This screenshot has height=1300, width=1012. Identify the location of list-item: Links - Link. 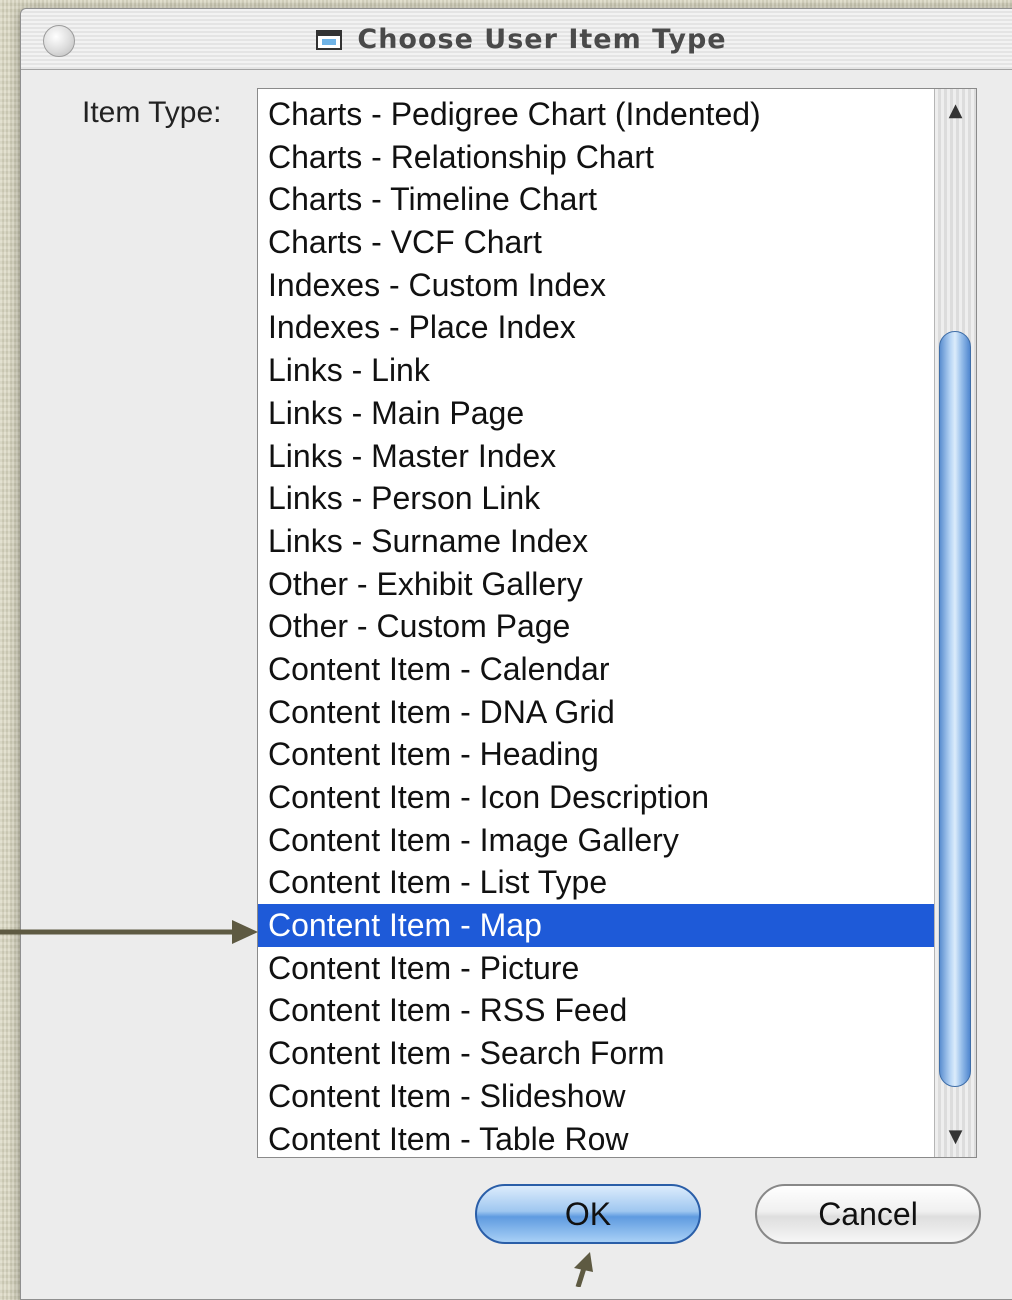
(596, 370).